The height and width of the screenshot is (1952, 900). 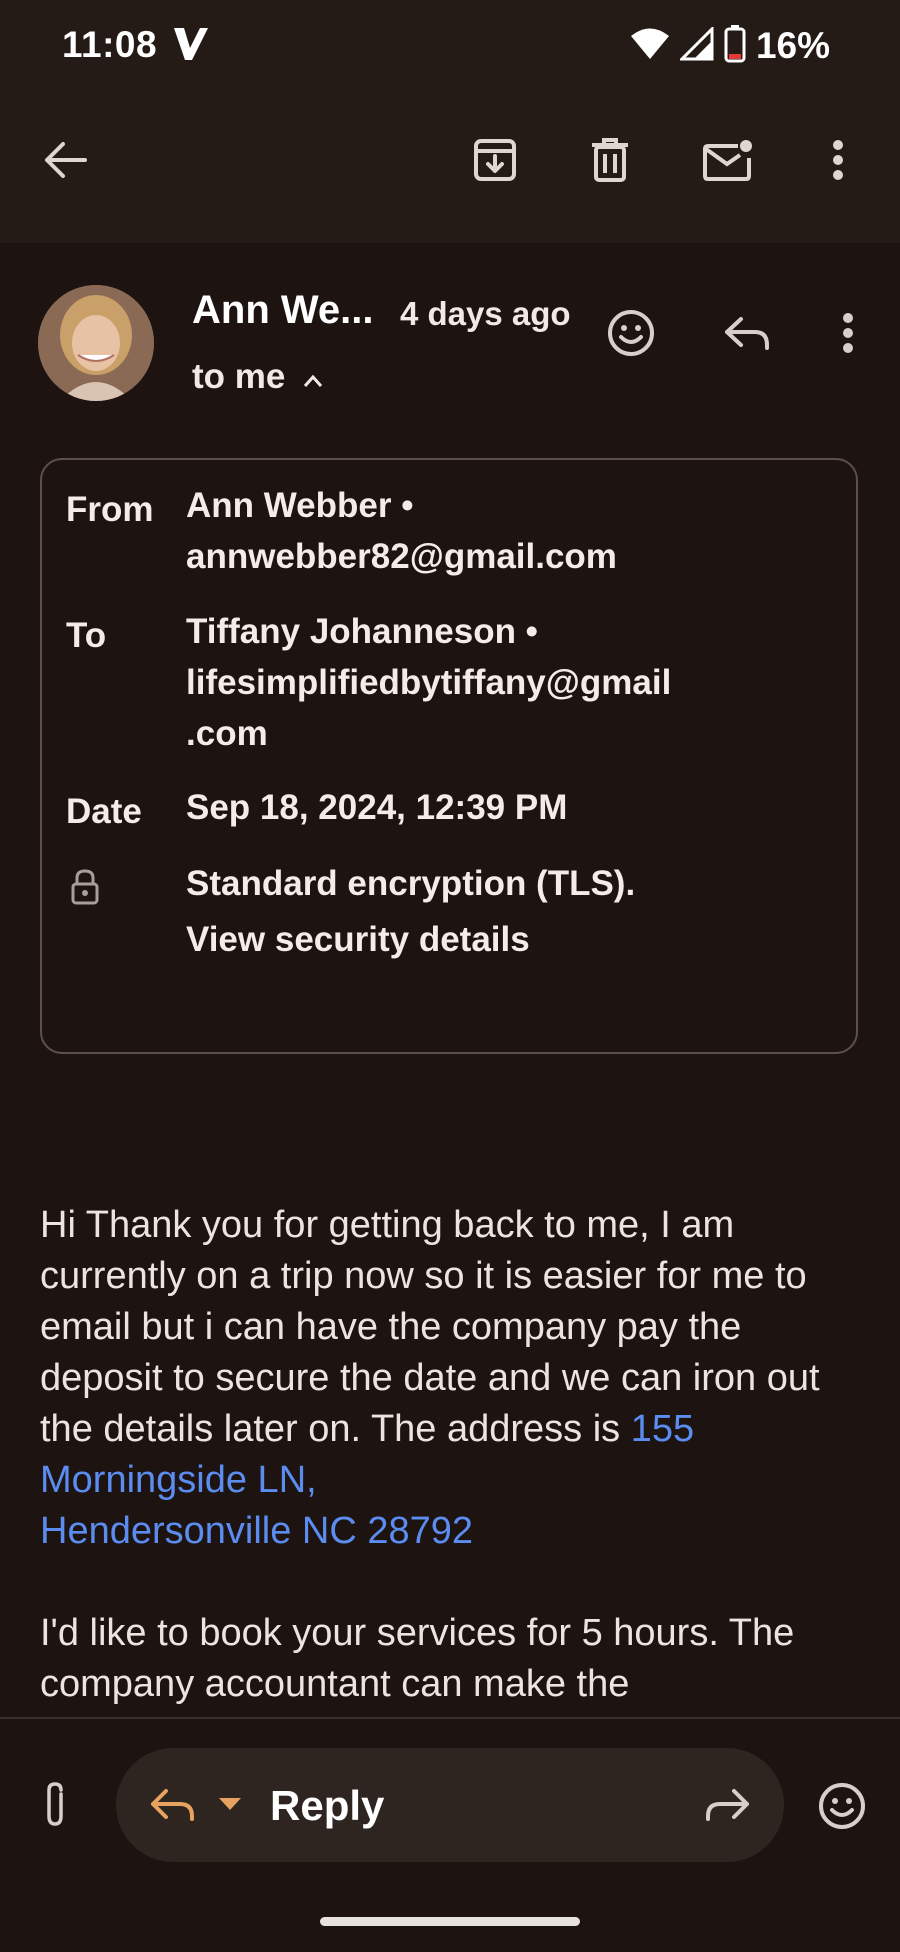 What do you see at coordinates (362, 631) in the screenshot?
I see `to-name: Tiffany Johanneson •` at bounding box center [362, 631].